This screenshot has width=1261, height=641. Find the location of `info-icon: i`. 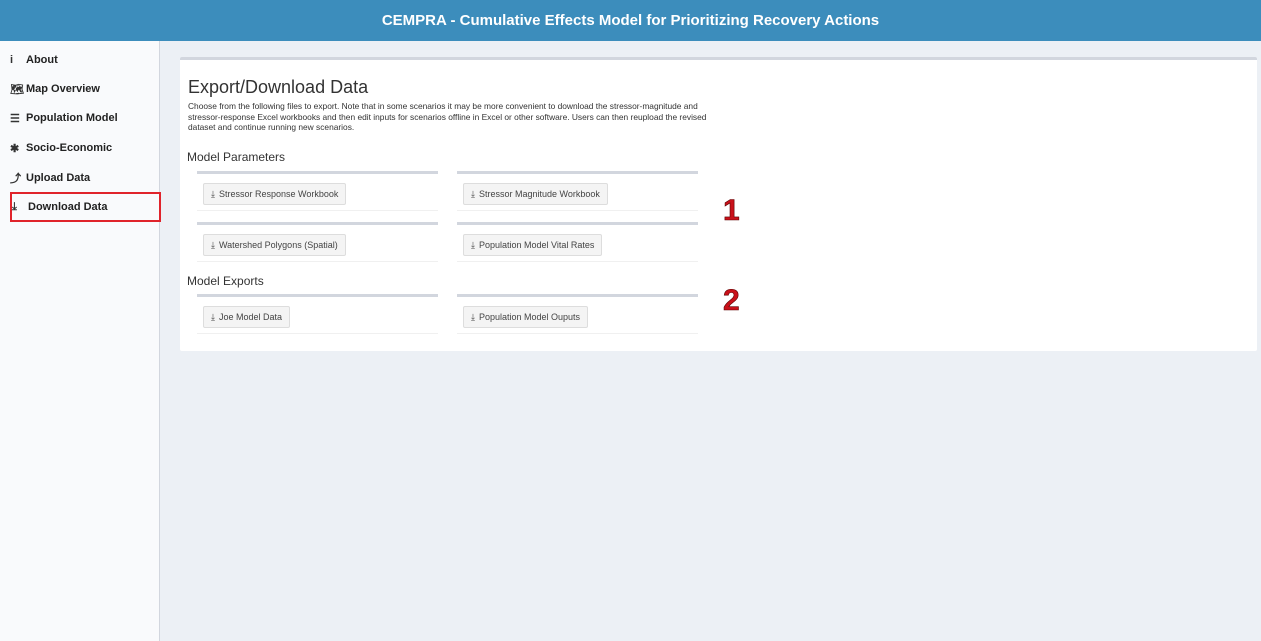

info-icon: i is located at coordinates (12, 60).